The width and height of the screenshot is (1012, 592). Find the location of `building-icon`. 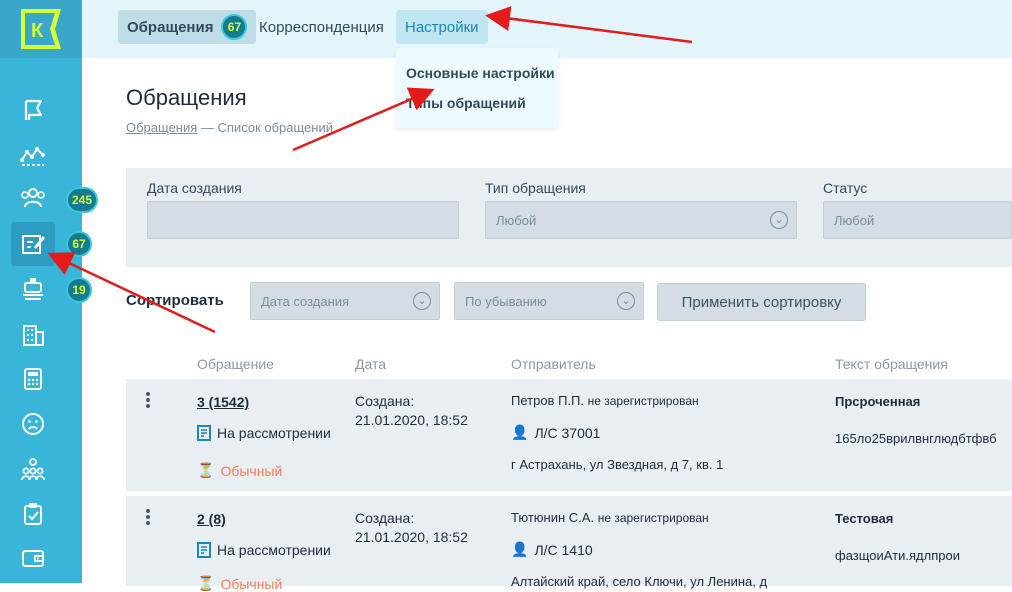

building-icon is located at coordinates (33, 335).